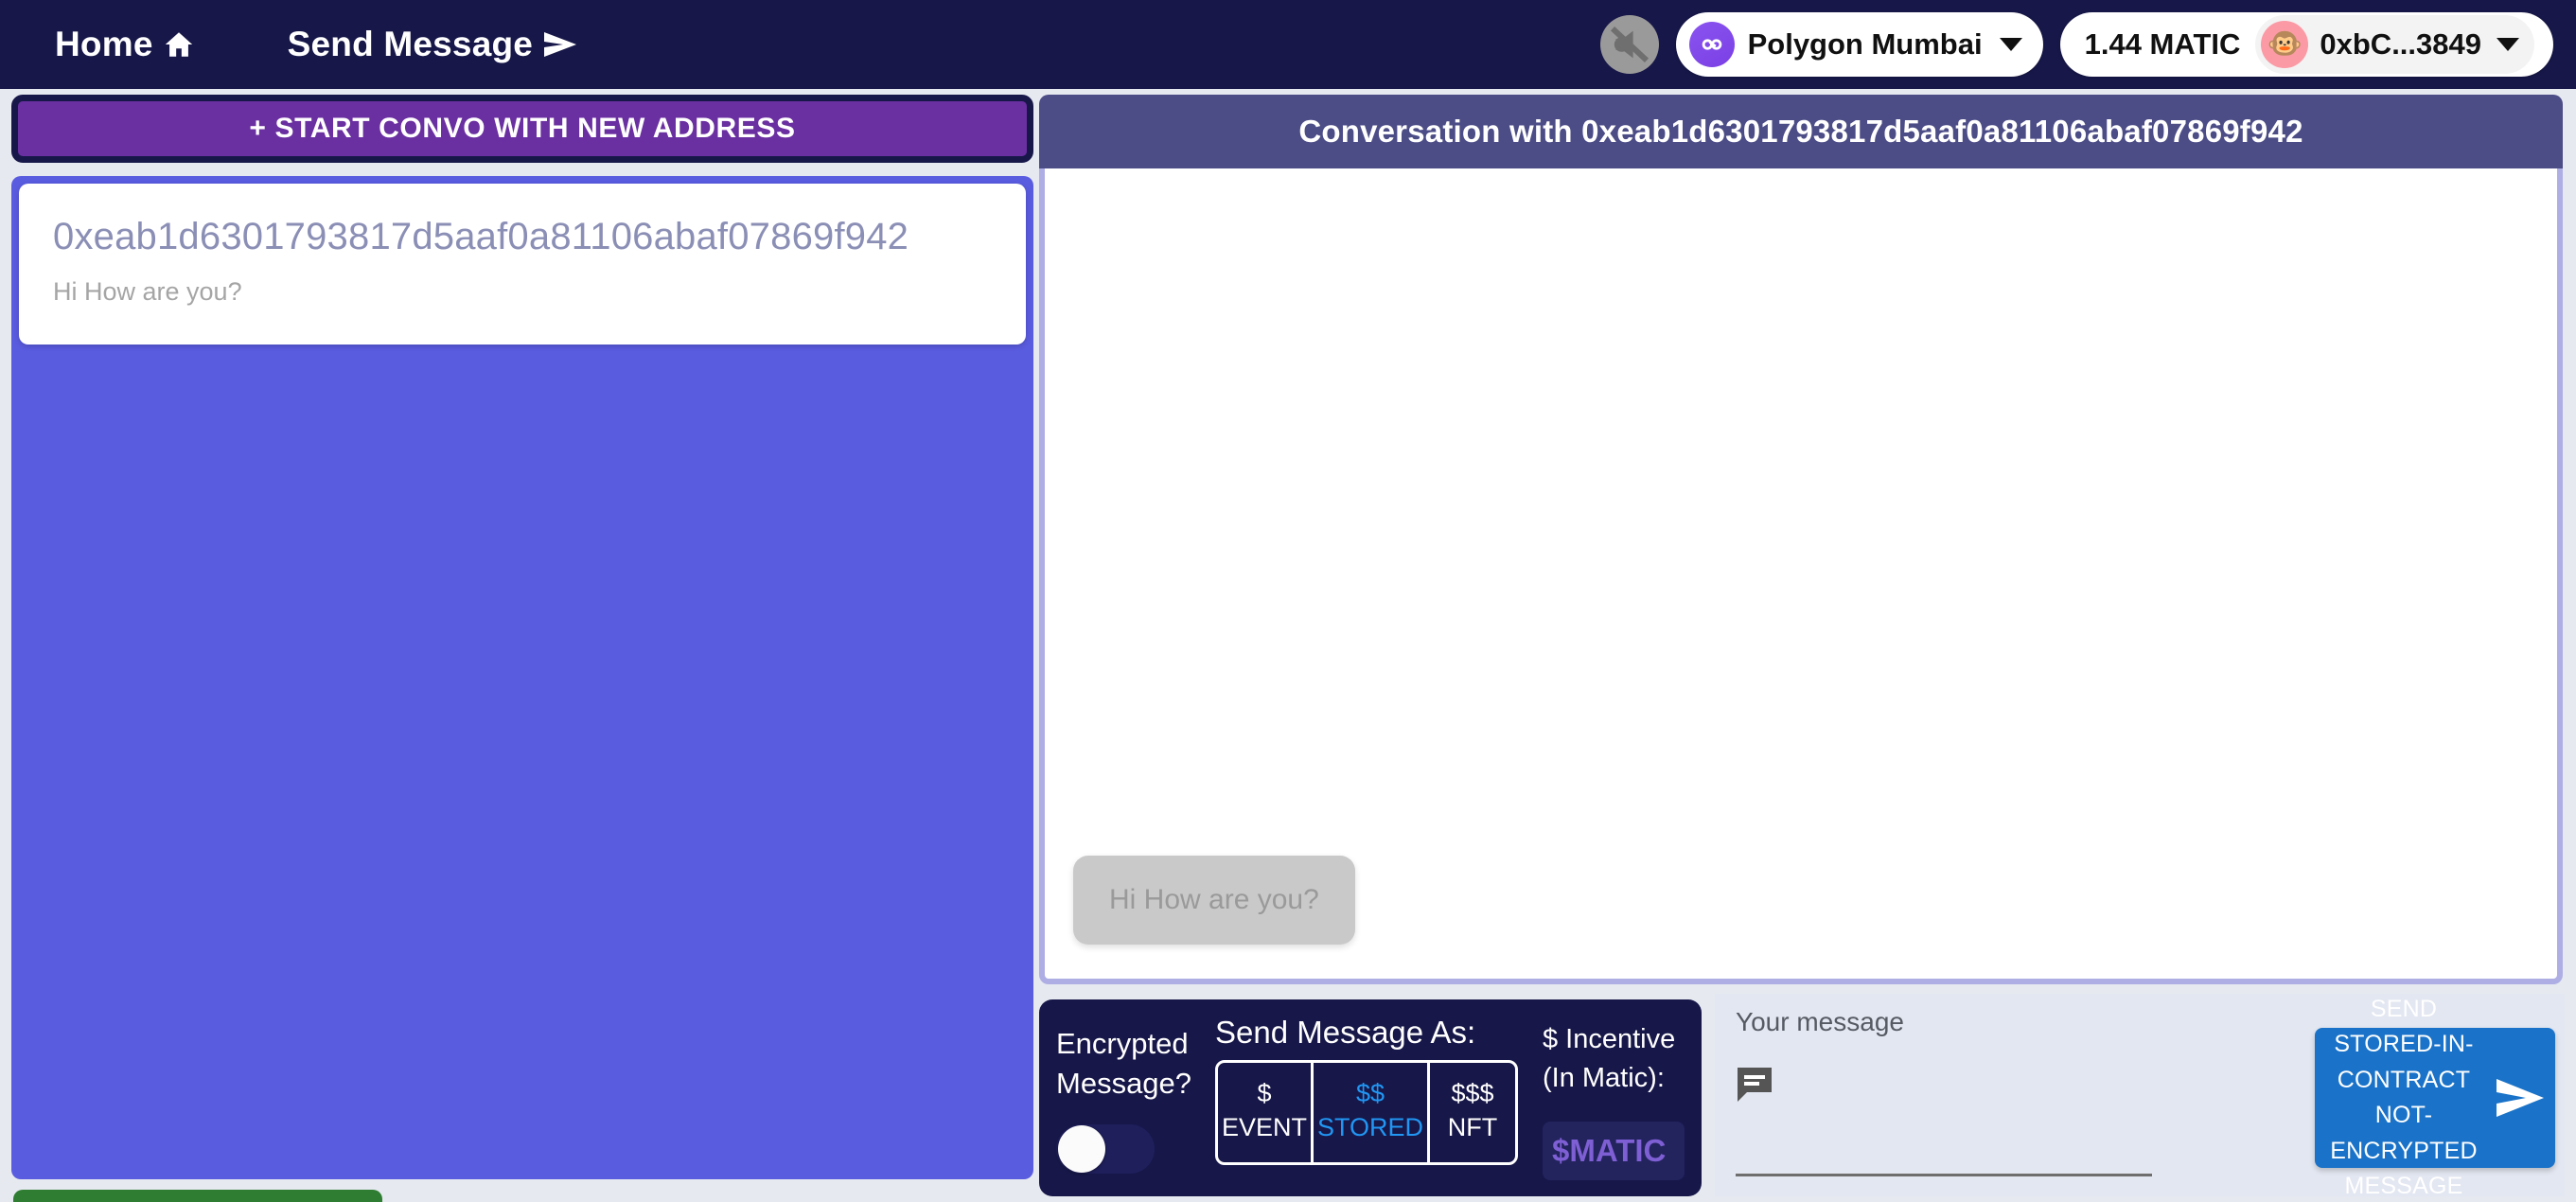  Describe the element at coordinates (1472, 1127) in the screenshot. I see `option-name: NFT` at that location.